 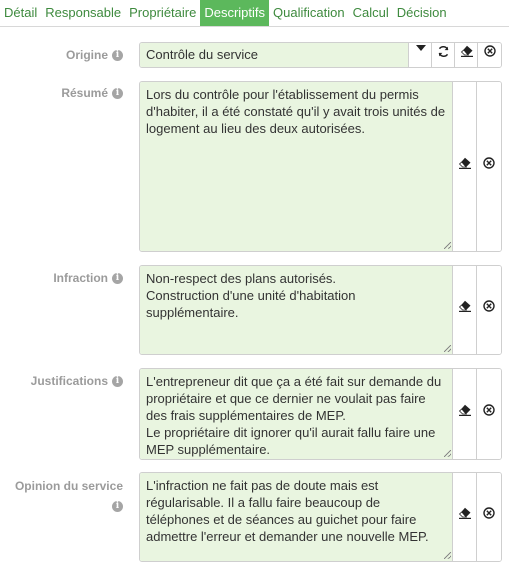 I want to click on tab-descriptifs: Descriptifs, so click(x=235, y=13).